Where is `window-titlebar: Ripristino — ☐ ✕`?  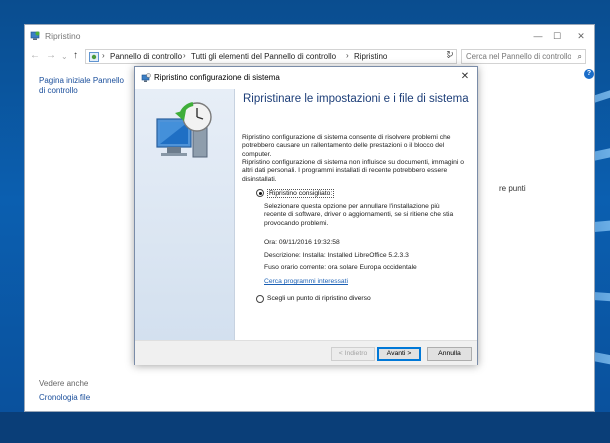 window-titlebar: Ripristino — ☐ ✕ is located at coordinates (309, 36).